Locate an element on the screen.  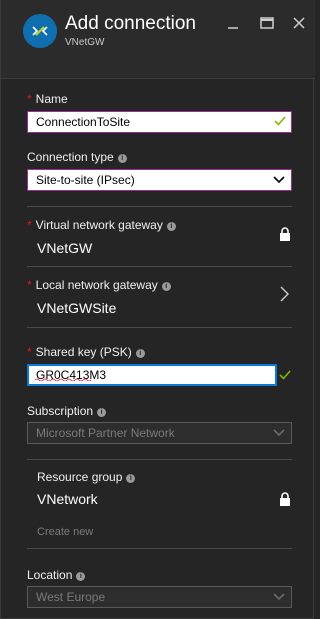
resource-group-label: Resource group i is located at coordinates (86, 477).